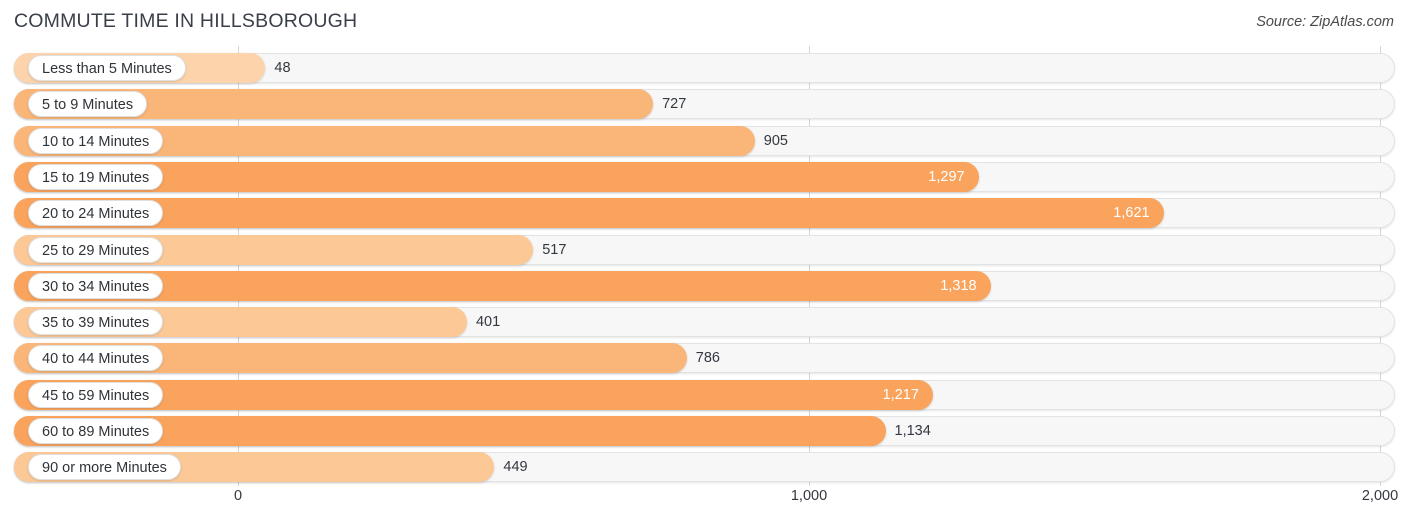 This screenshot has height=523, width=1406. What do you see at coordinates (809, 496) in the screenshot?
I see `axis-tick-label: 1,000` at bounding box center [809, 496].